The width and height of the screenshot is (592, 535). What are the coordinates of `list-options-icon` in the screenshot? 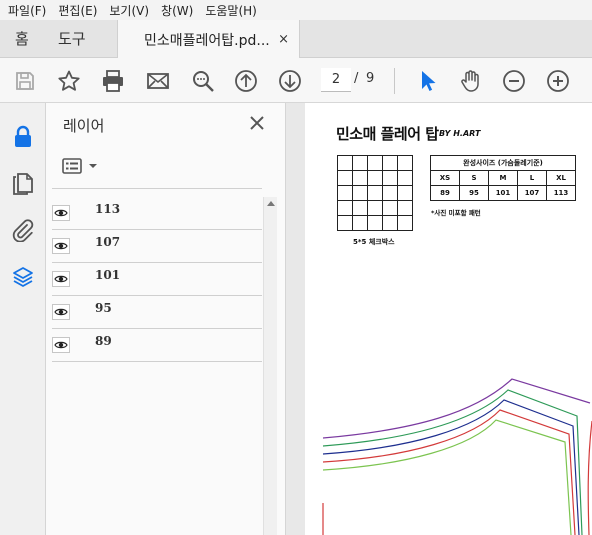 It's located at (72, 166).